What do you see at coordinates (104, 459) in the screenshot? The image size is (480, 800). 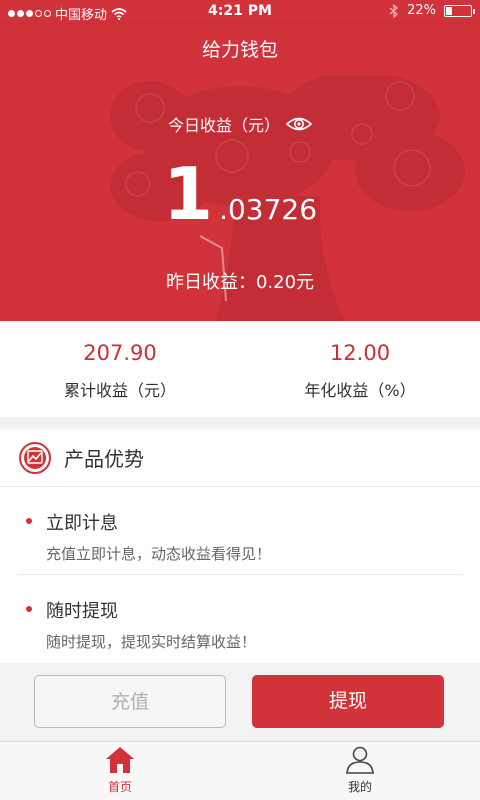 I see `card-title: 产品优势` at bounding box center [104, 459].